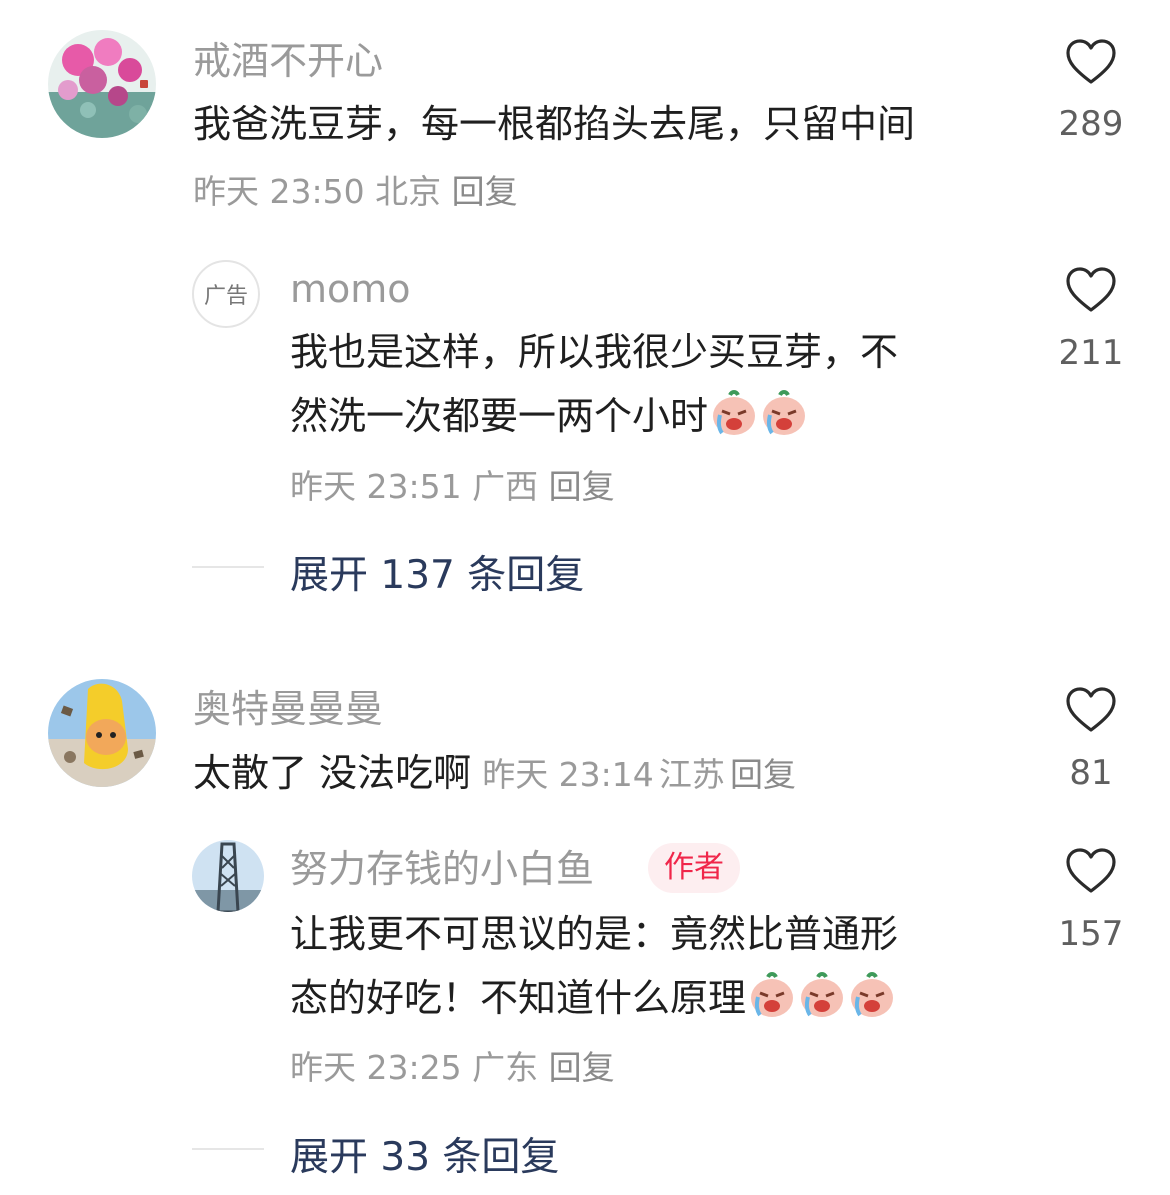 The width and height of the screenshot is (1170, 1195). I want to click on reply-text-line: 然洗一次都要一两个小时, so click(650, 416).